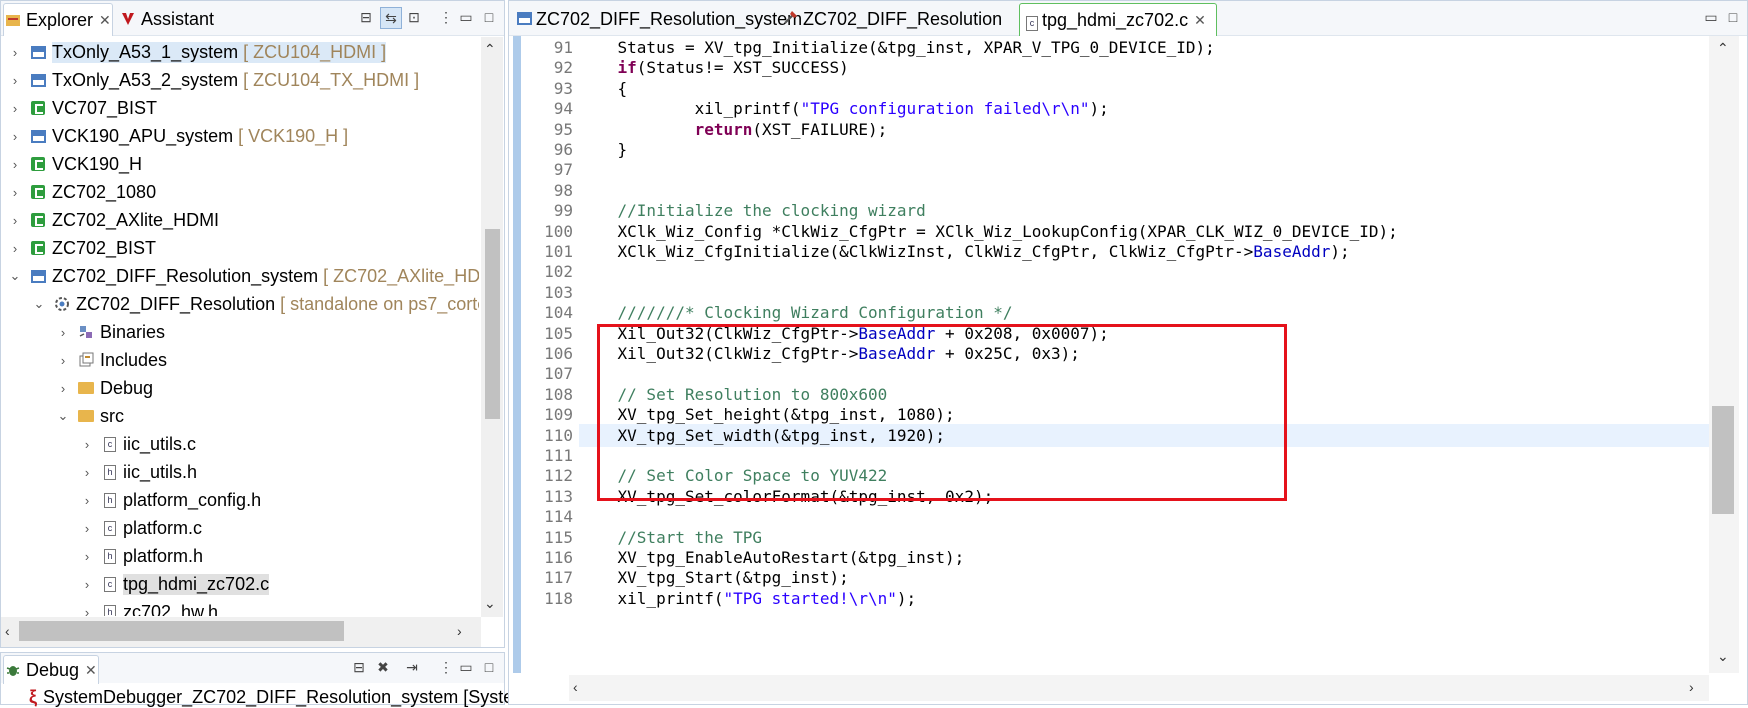 The image size is (1748, 708). What do you see at coordinates (38, 220) in the screenshot?
I see `platform-icon` at bounding box center [38, 220].